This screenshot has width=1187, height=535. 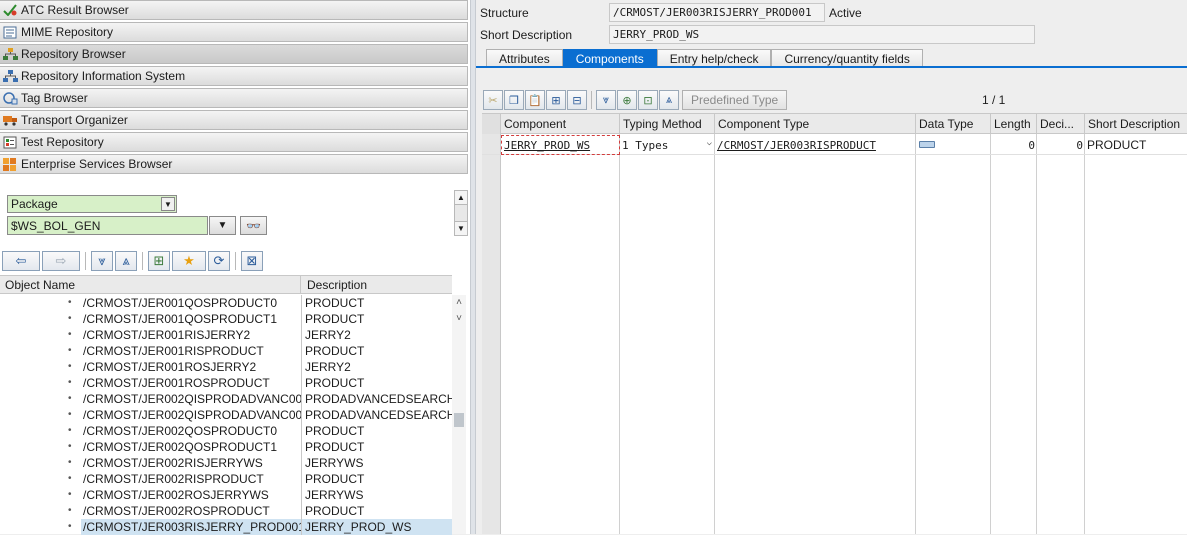 I want to click on row-selector-column, so click(x=491, y=324).